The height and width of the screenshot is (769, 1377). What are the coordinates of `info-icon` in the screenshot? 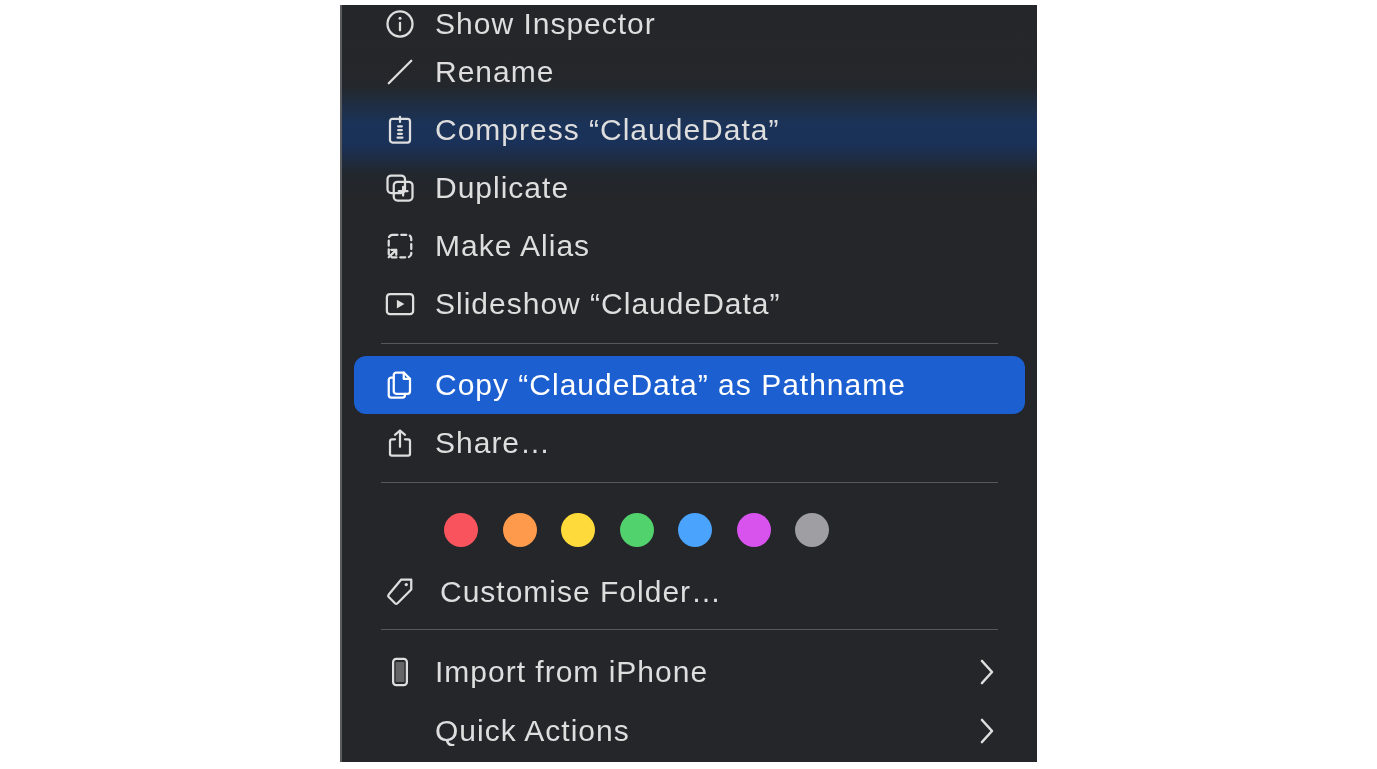 It's located at (400, 24).